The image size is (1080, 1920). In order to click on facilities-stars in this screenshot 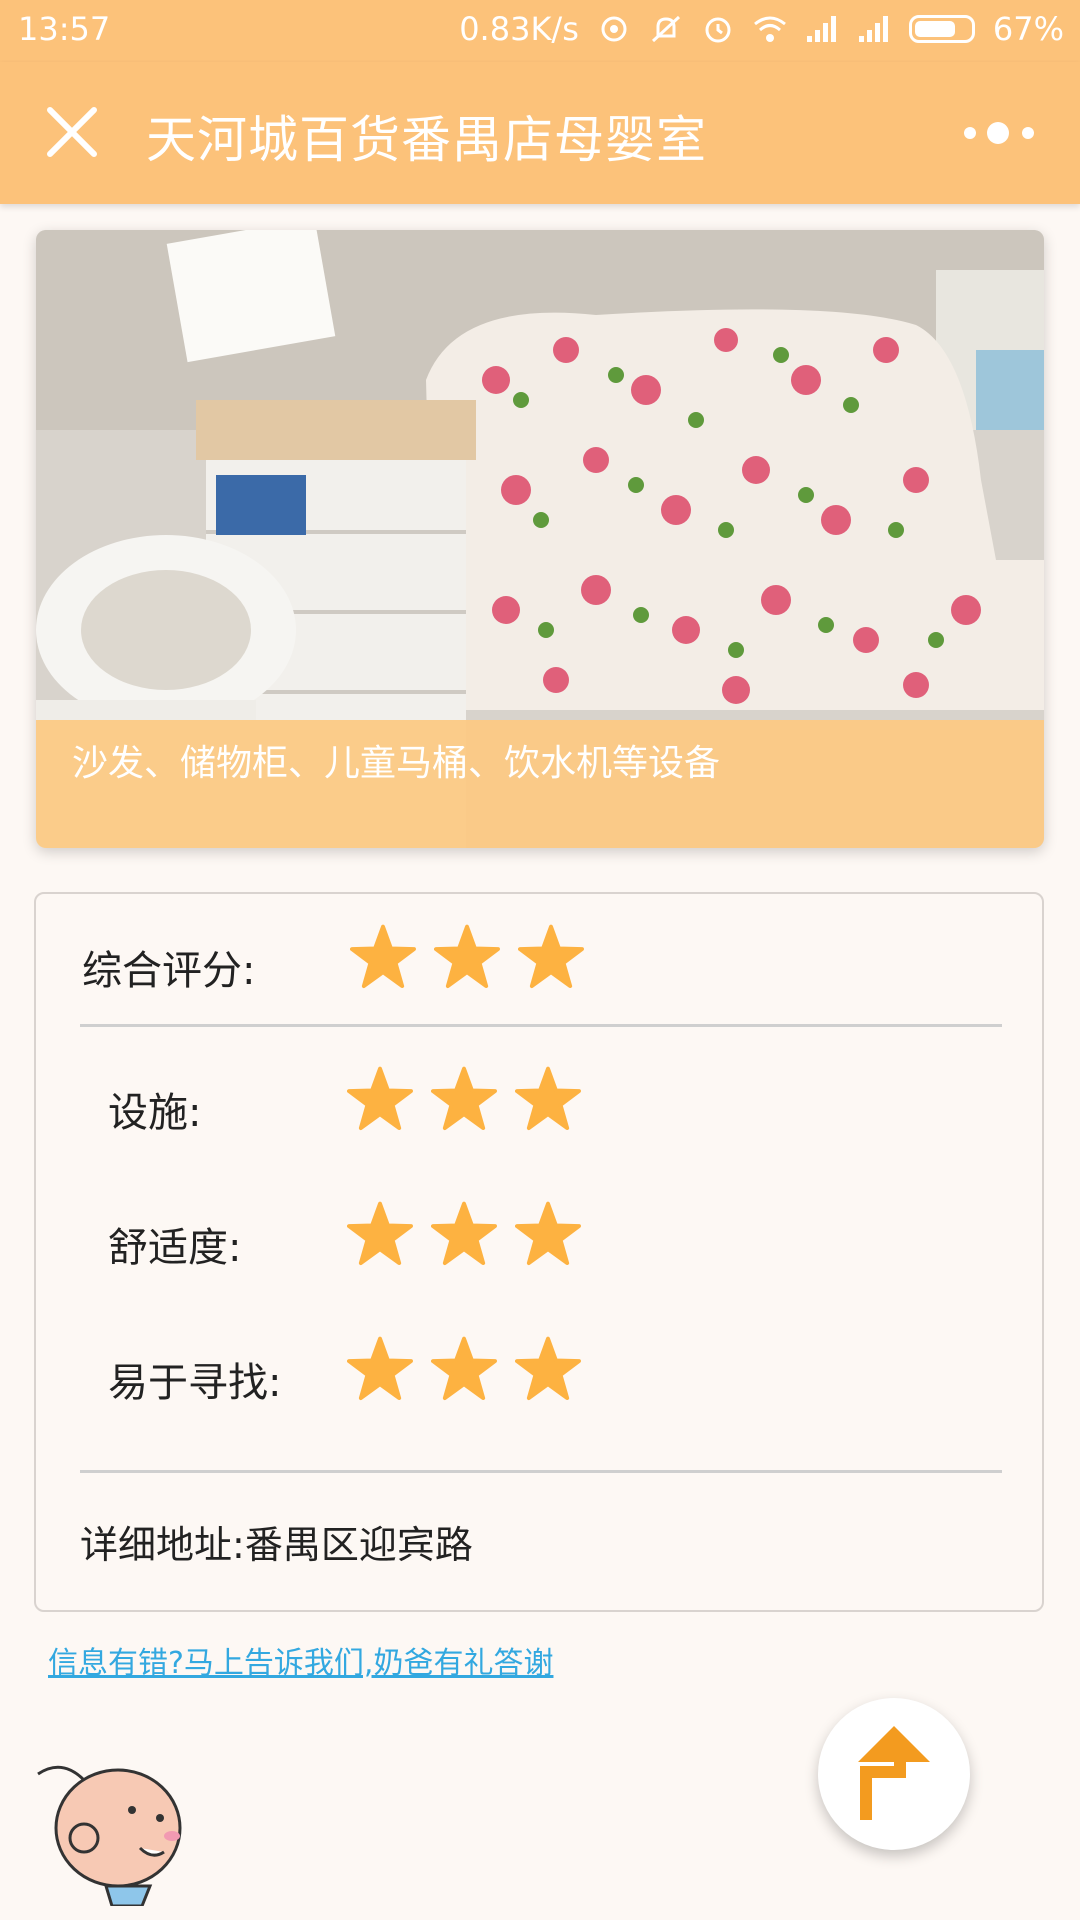, I will do `click(464, 1099)`.